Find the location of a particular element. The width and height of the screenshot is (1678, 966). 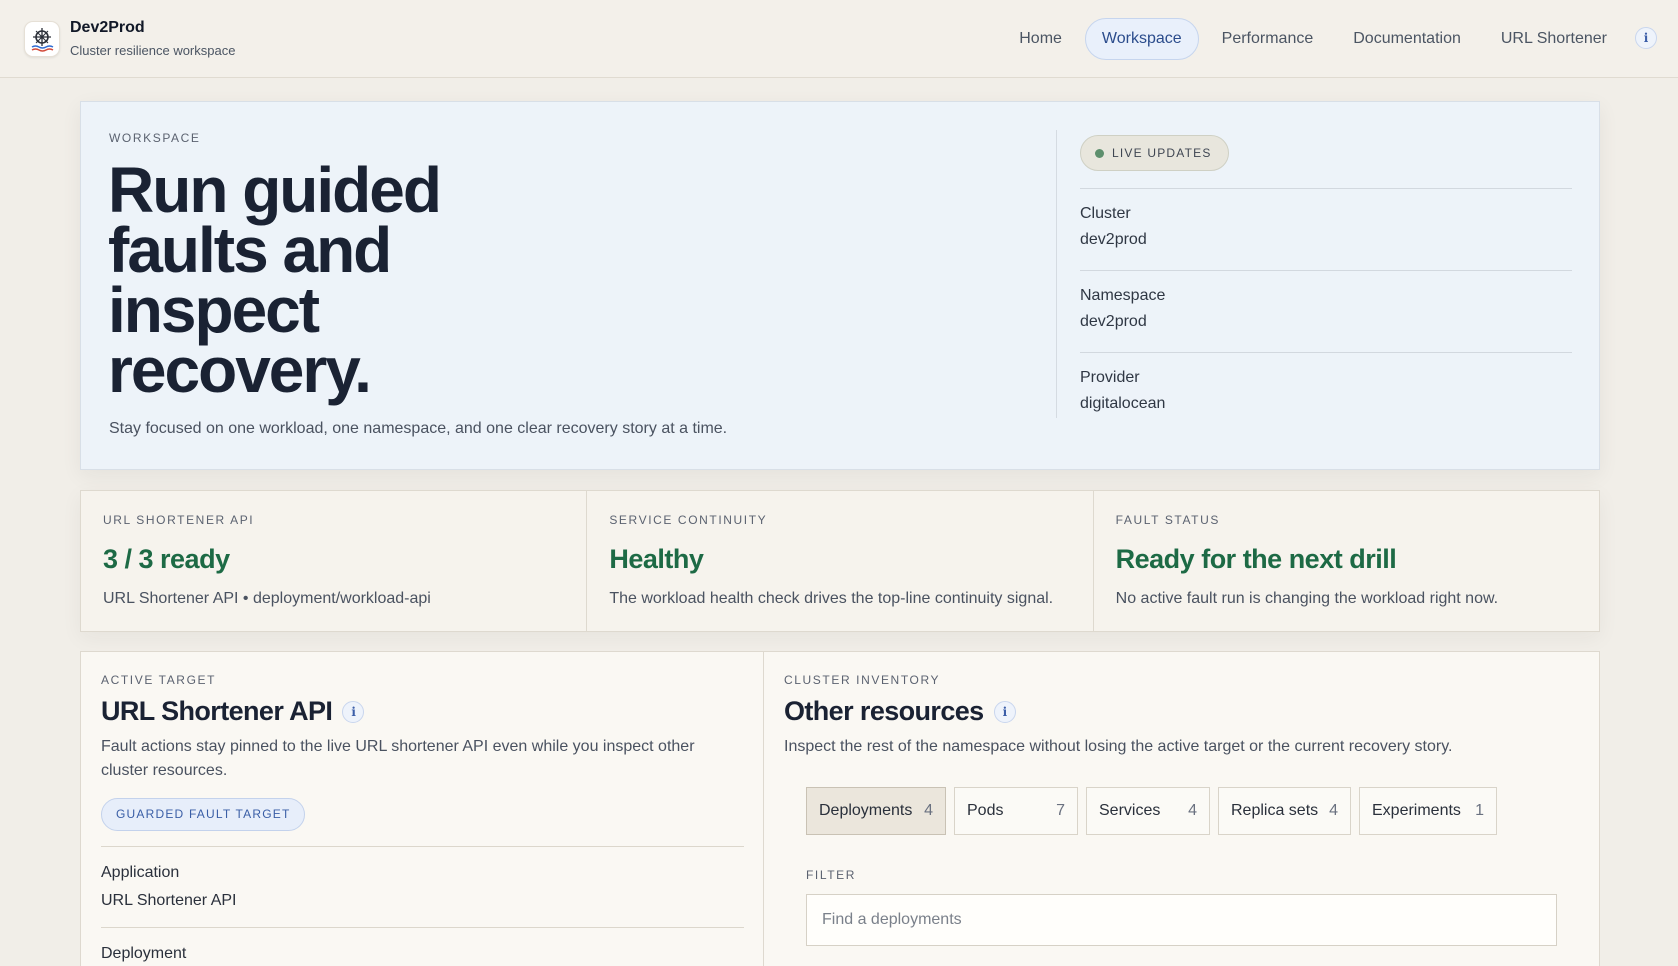

tab-label: Services is located at coordinates (1130, 810).